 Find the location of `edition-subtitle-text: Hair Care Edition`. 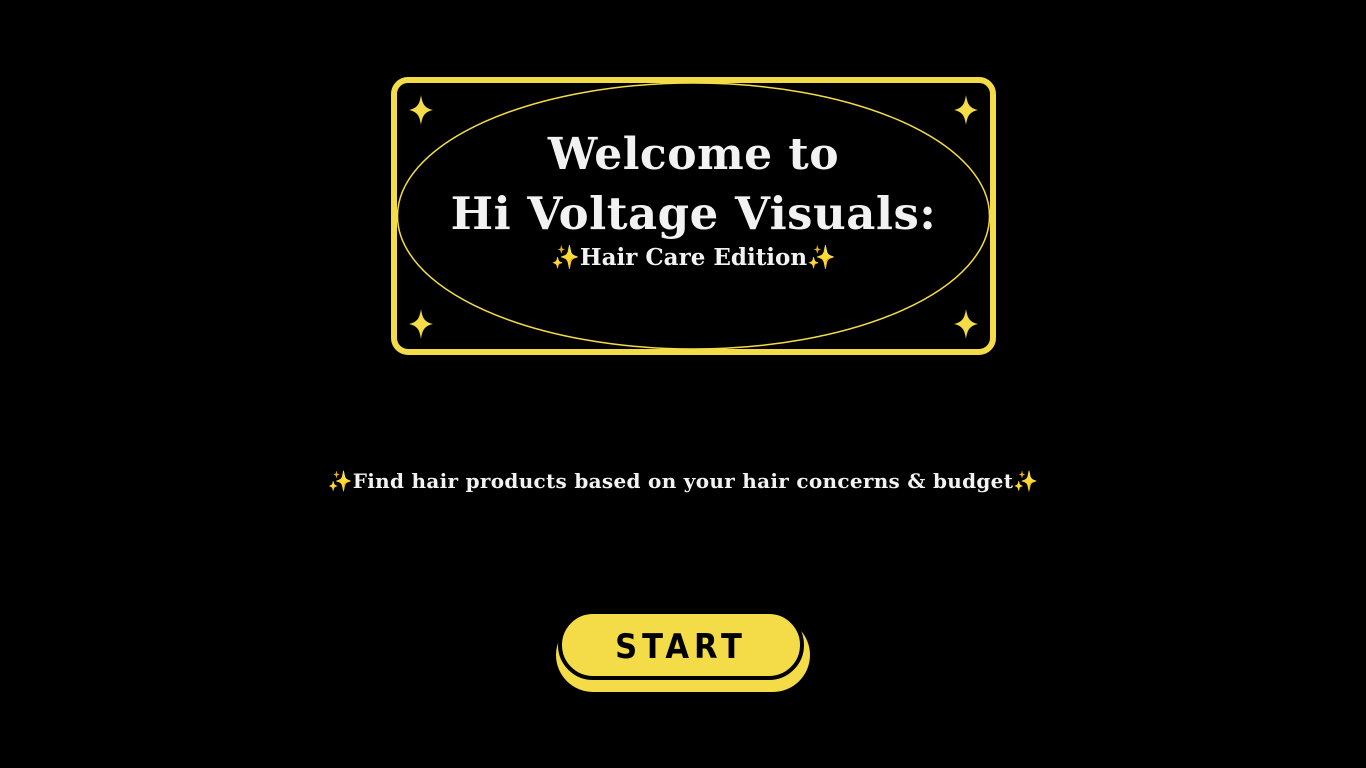

edition-subtitle-text: Hair Care Edition is located at coordinates (693, 257).